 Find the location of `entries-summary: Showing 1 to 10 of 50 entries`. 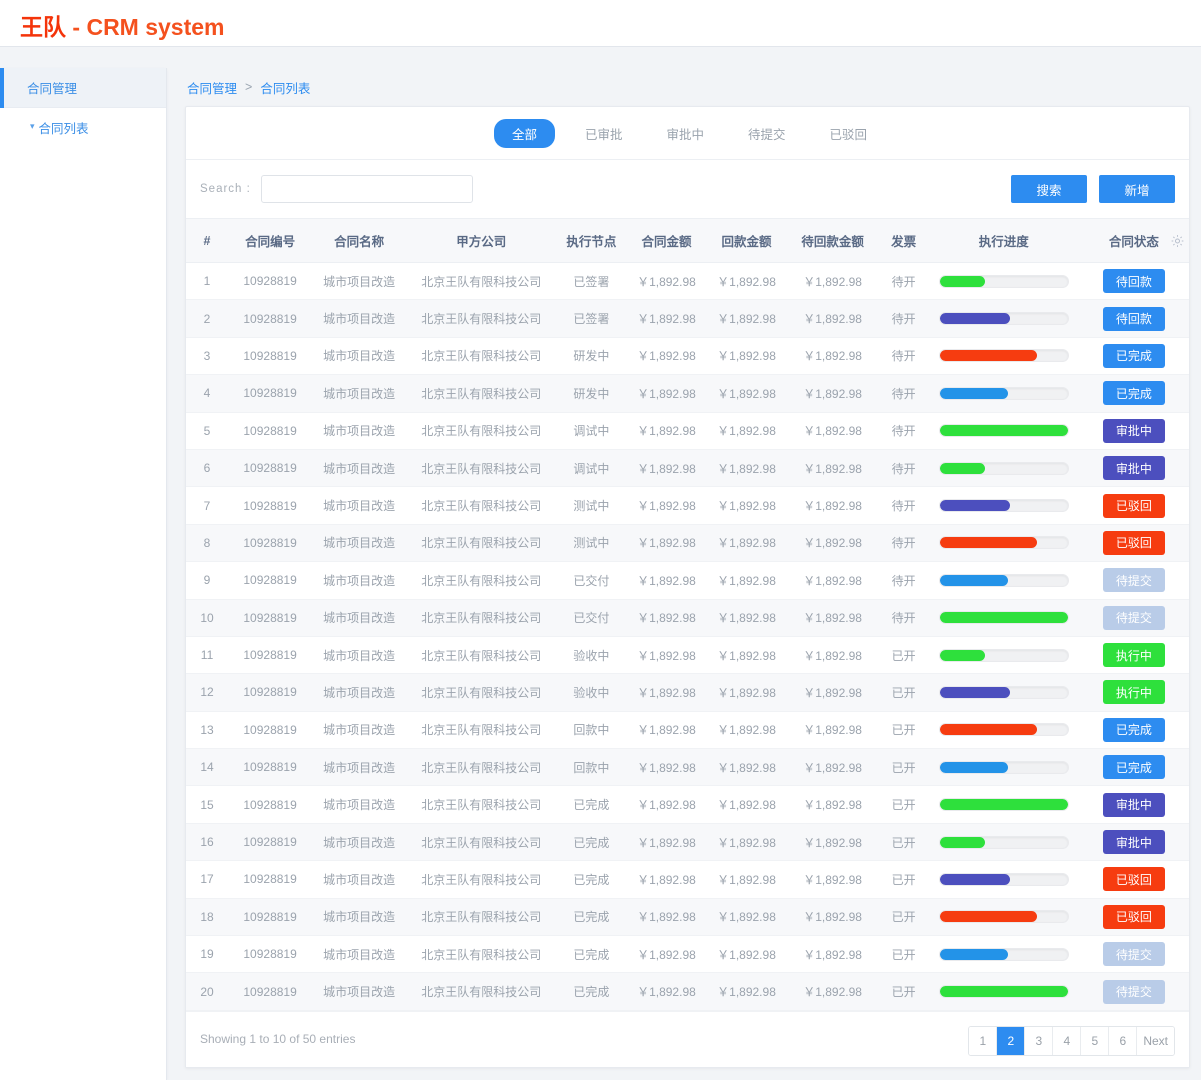

entries-summary: Showing 1 to 10 of 50 entries is located at coordinates (278, 1039).